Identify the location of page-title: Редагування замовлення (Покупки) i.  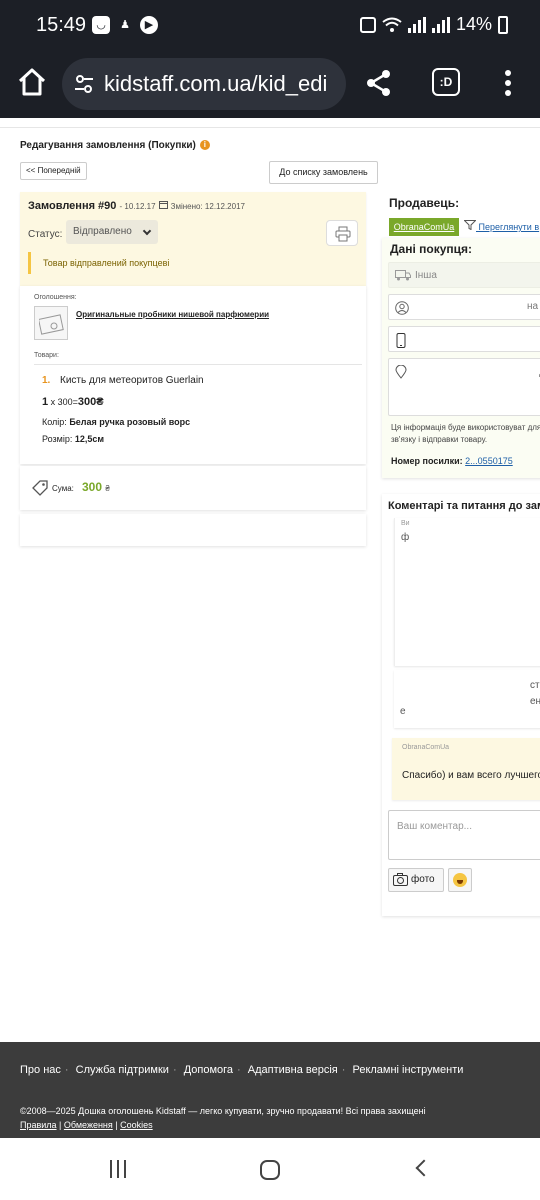
(115, 145).